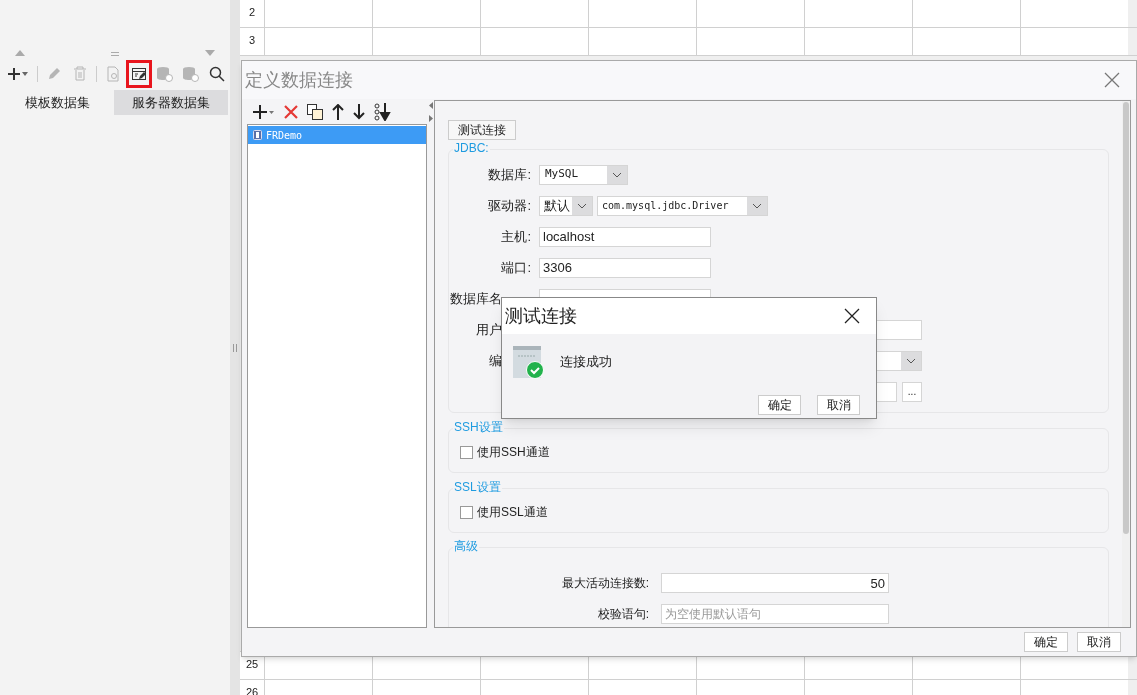  What do you see at coordinates (775, 613) in the screenshot?
I see `text-field: 为空使用默认语句` at bounding box center [775, 613].